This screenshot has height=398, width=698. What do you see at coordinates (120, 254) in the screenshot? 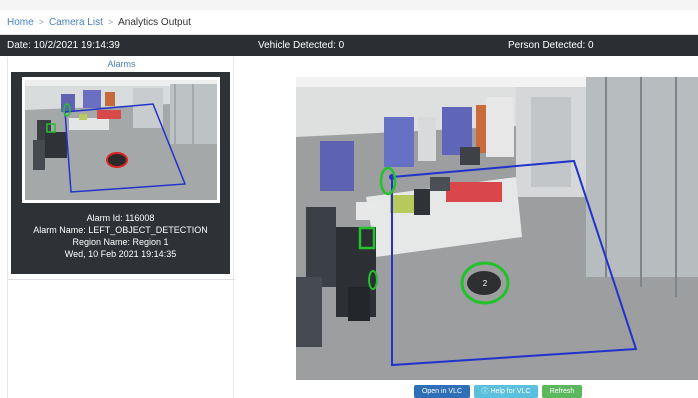
I see `alarm-timestamp: Wed, 10 Feb 2021 19:14:35` at bounding box center [120, 254].